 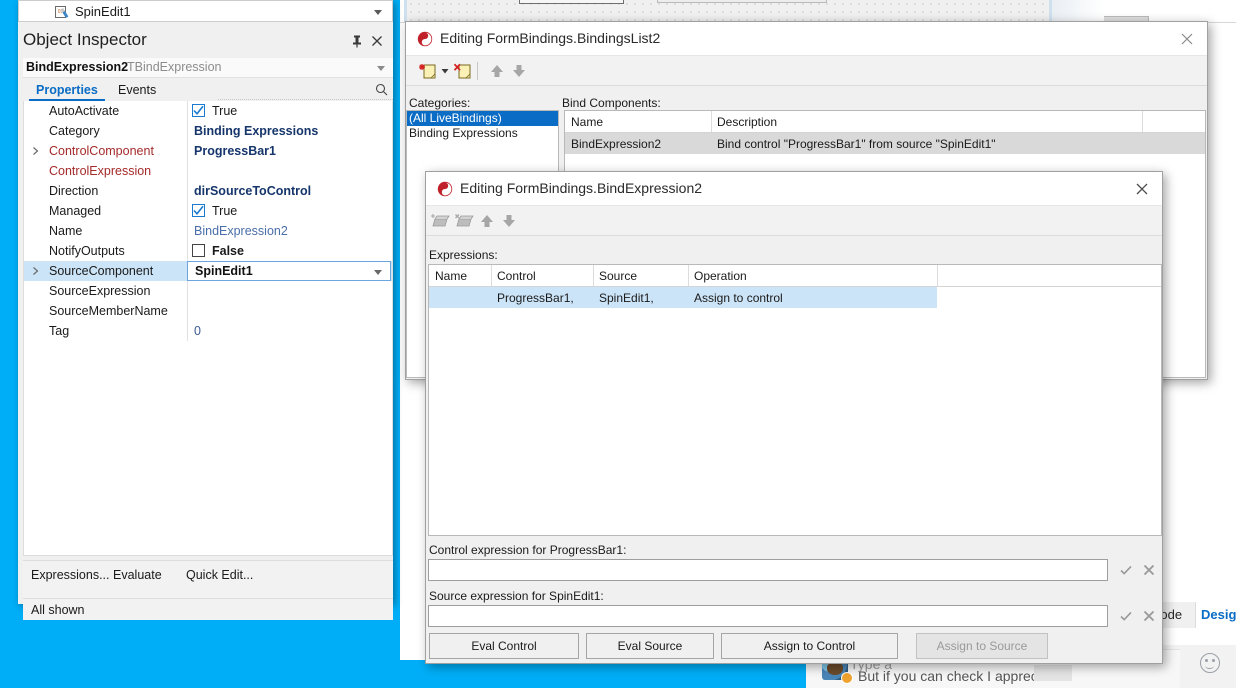 What do you see at coordinates (208, 251) in the screenshot?
I see `property-row: NotifyOutputs False` at bounding box center [208, 251].